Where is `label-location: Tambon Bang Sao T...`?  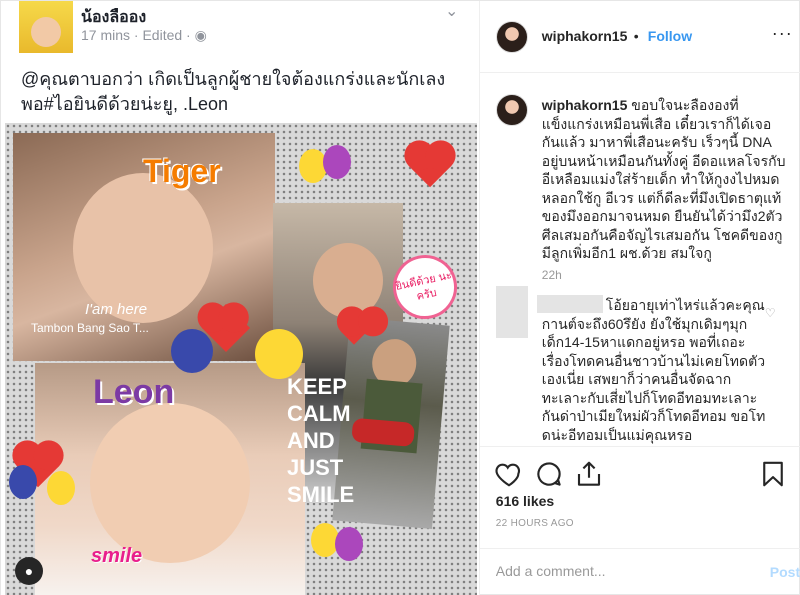
label-location: Tambon Bang Sao T... is located at coordinates (90, 328).